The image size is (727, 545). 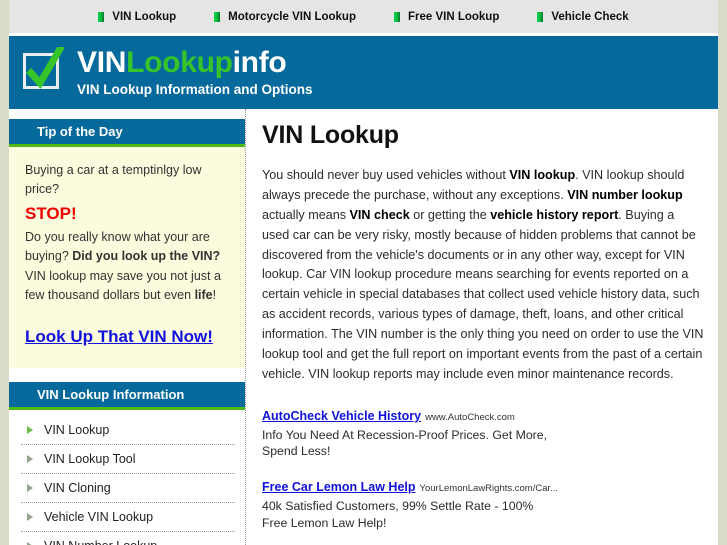 What do you see at coordinates (341, 416) in the screenshot?
I see `ad-title-link: AutoCheck Vehicle History` at bounding box center [341, 416].